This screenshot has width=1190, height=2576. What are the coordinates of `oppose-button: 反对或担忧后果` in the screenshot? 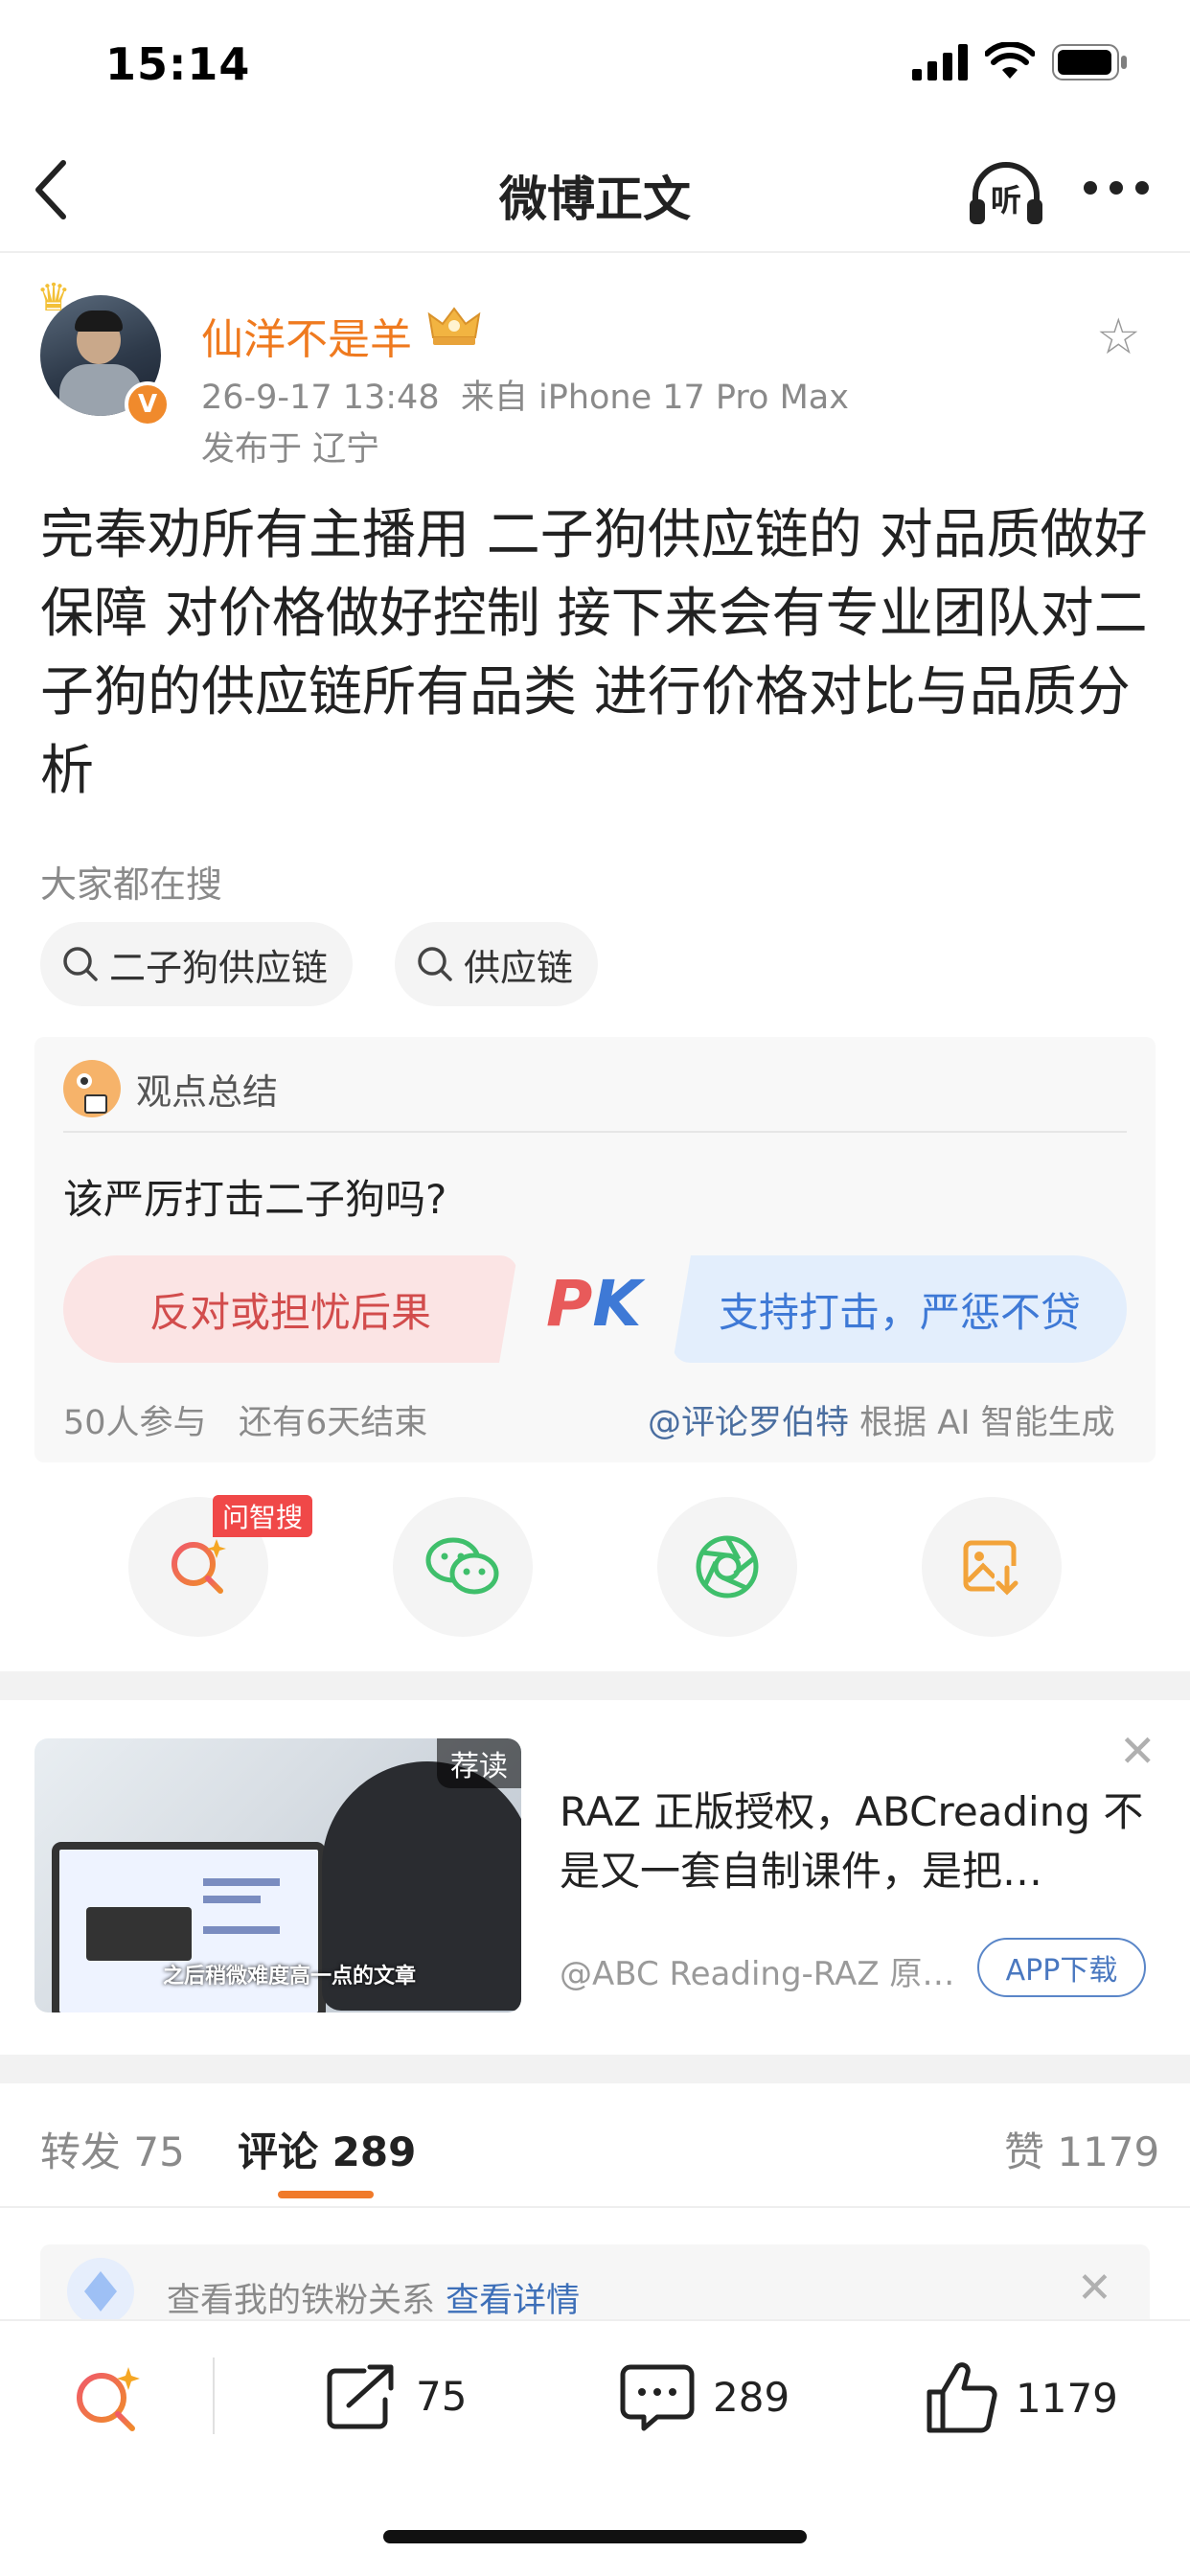 It's located at (290, 1309).